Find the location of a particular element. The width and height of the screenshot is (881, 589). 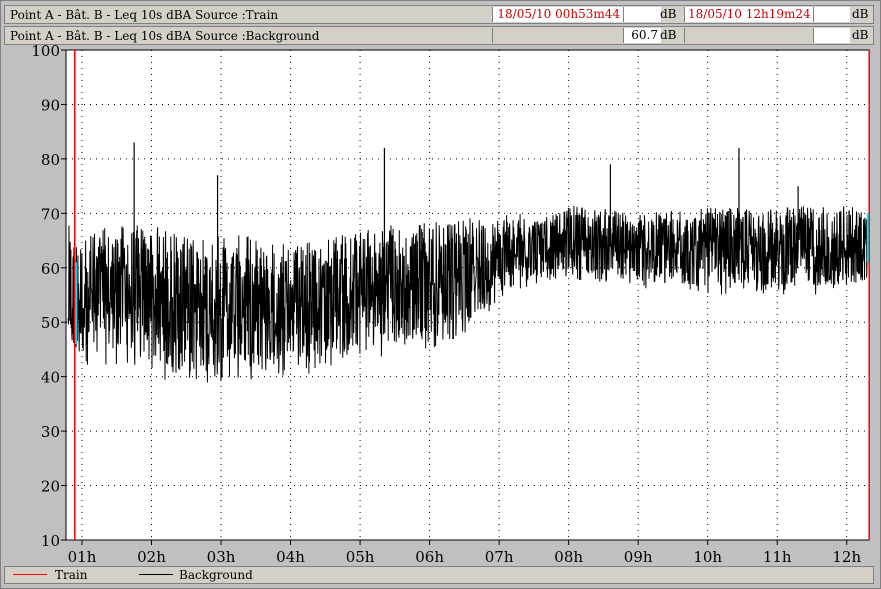

x-tick-label: 07h is located at coordinates (499, 557).